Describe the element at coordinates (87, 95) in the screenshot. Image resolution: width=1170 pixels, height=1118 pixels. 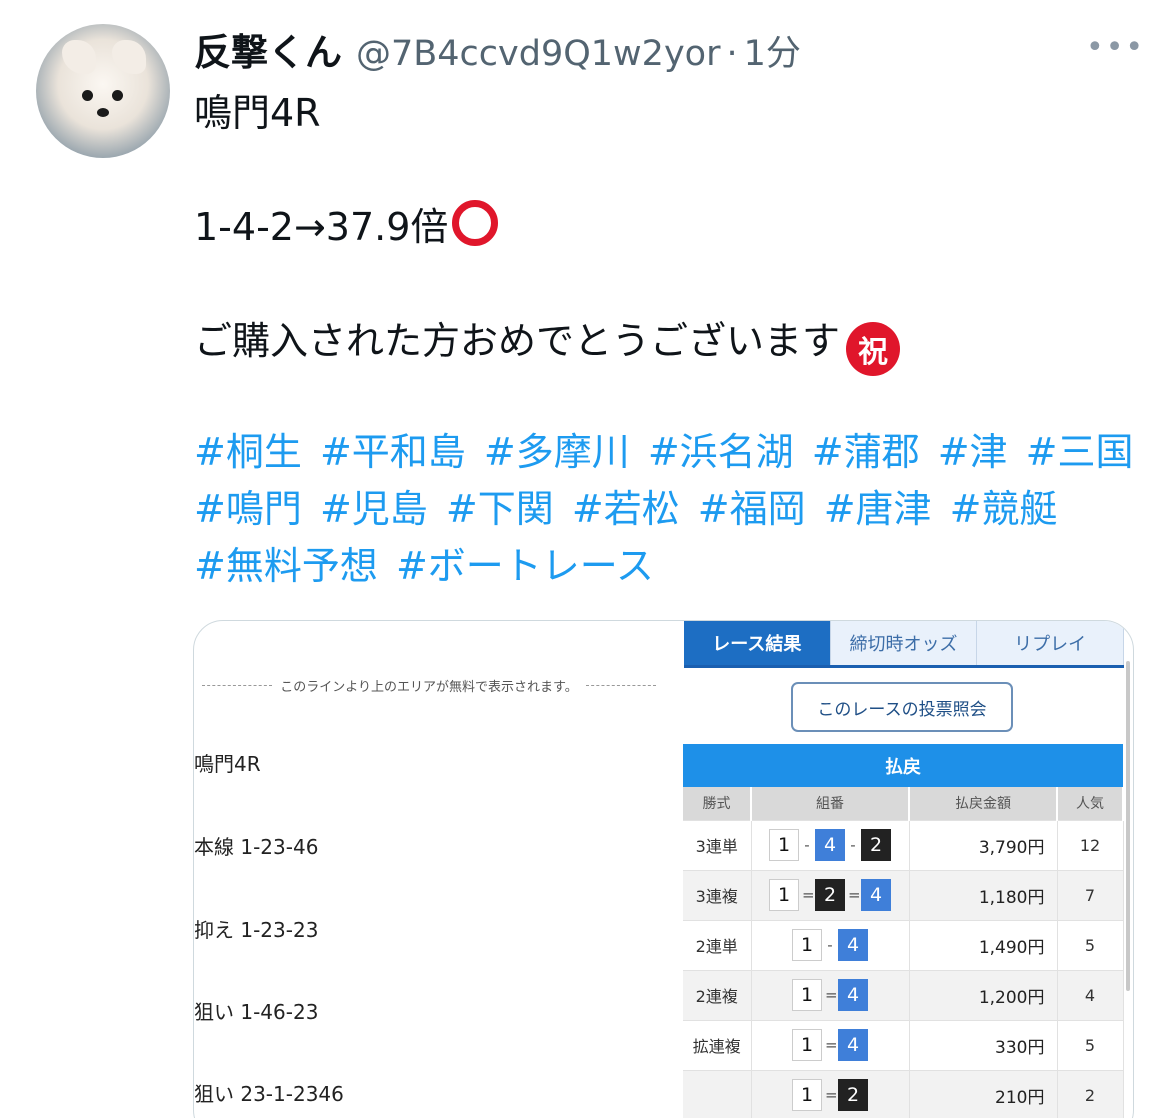
I see `dog-eye-left` at that location.